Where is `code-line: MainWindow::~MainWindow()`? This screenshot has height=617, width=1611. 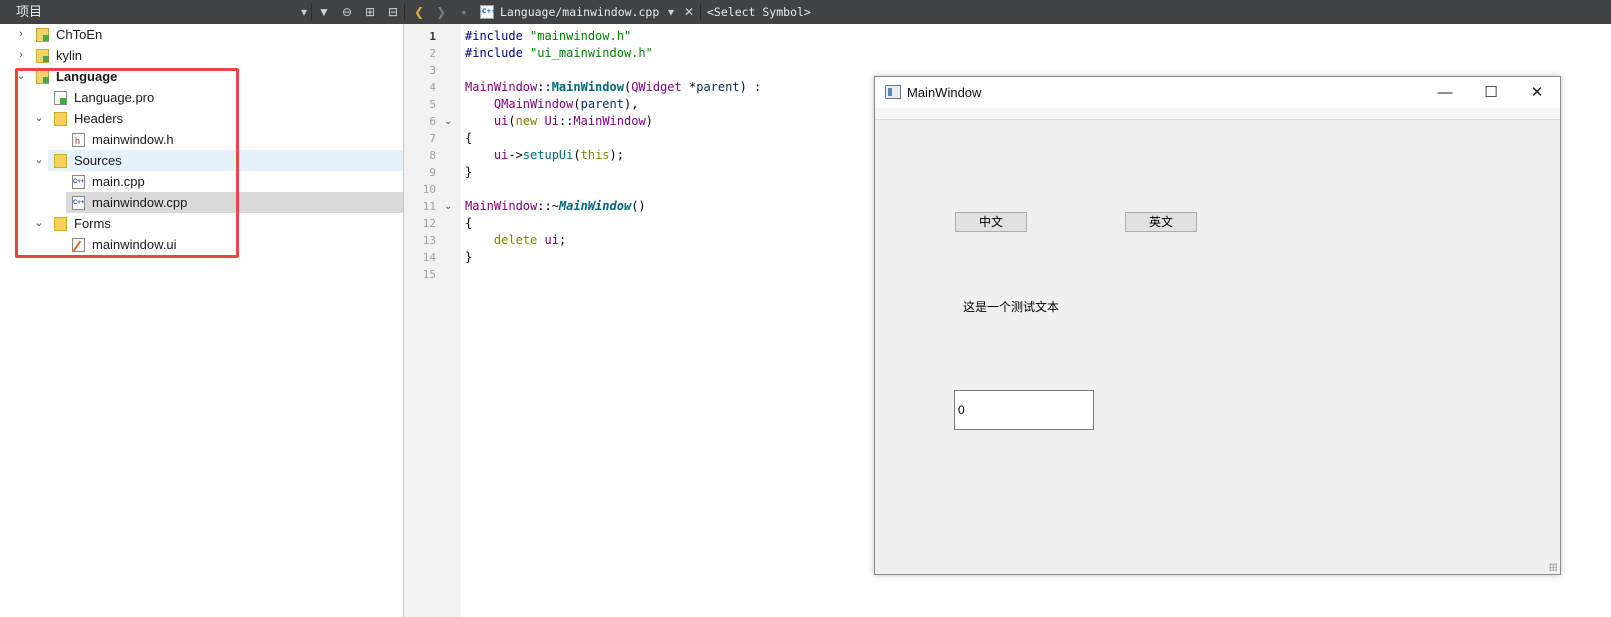
code-line: MainWindow::~MainWindow() is located at coordinates (555, 206).